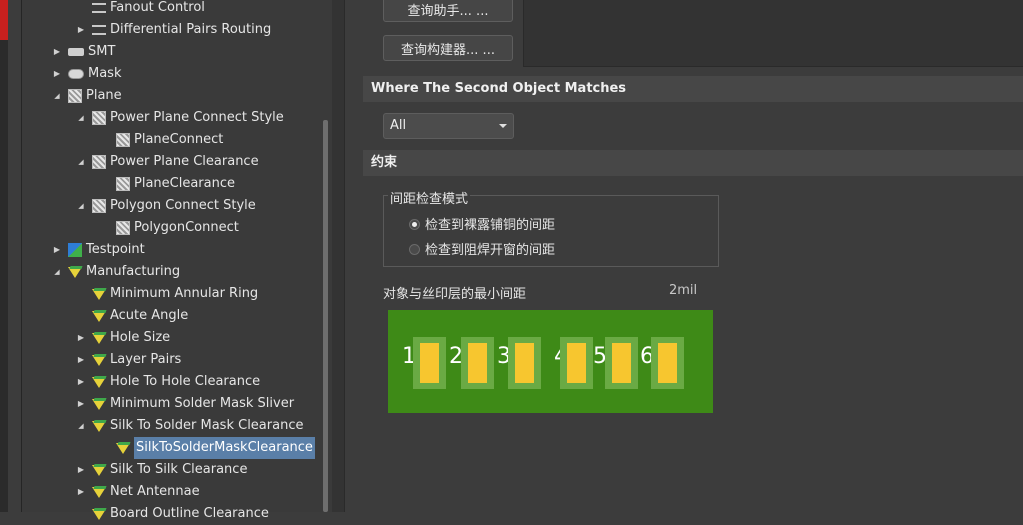 Image resolution: width=1023 pixels, height=525 pixels. I want to click on tree-item-label: Power Plane Connect Style, so click(197, 117).